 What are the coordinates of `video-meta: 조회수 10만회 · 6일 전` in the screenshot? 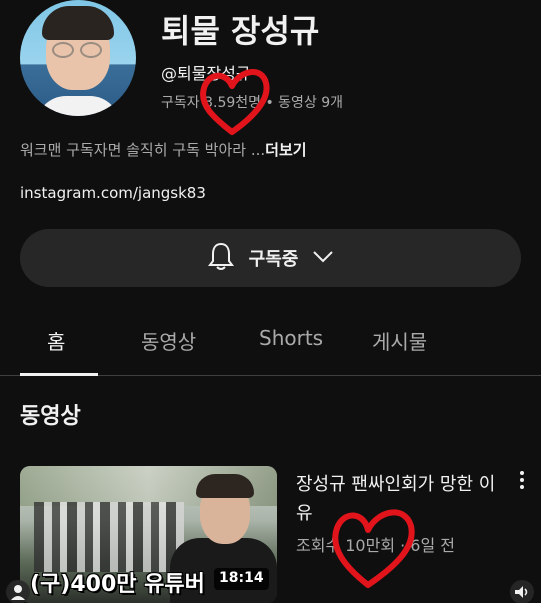 It's located at (376, 545).